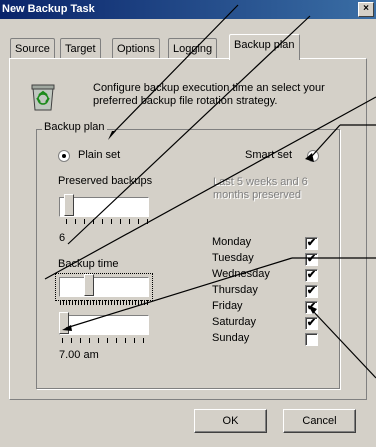 The image size is (376, 447). Describe the element at coordinates (366, 9) in the screenshot. I see `close-button: ×` at that location.